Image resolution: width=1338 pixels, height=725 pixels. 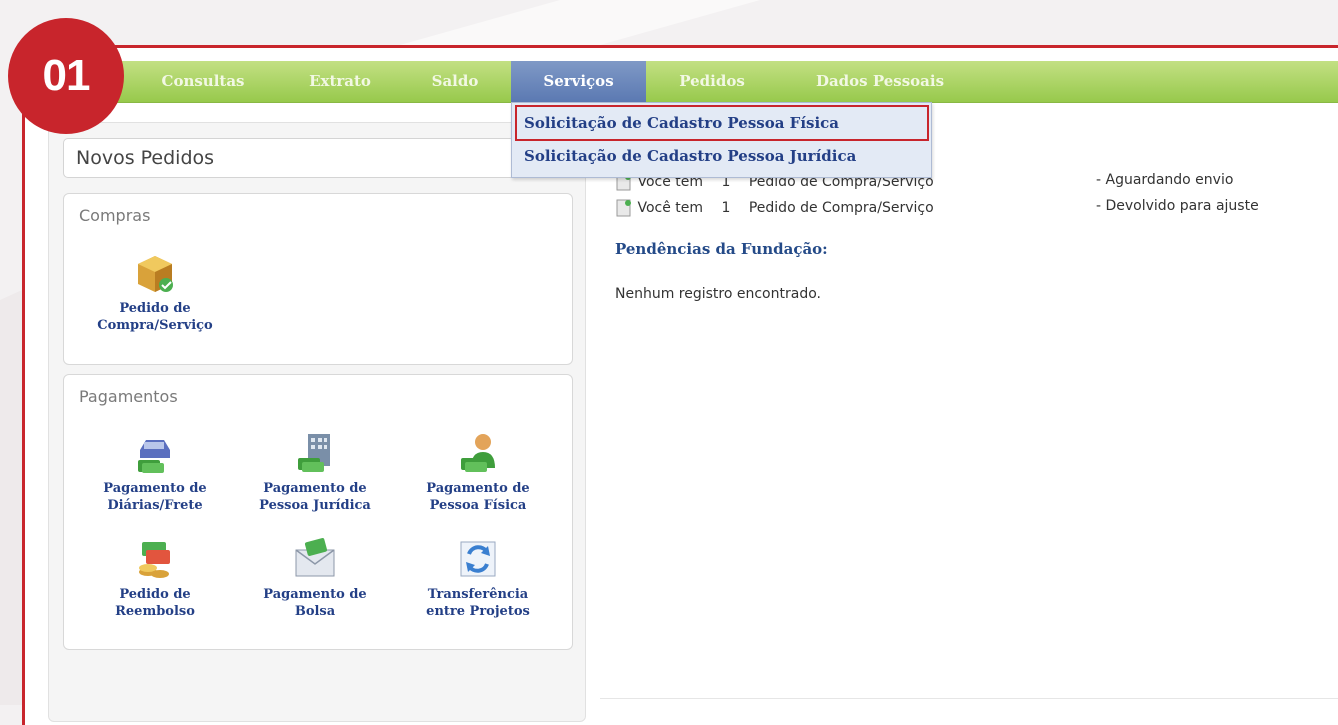 What do you see at coordinates (154, 456) in the screenshot?
I see `car-money-icon` at bounding box center [154, 456].